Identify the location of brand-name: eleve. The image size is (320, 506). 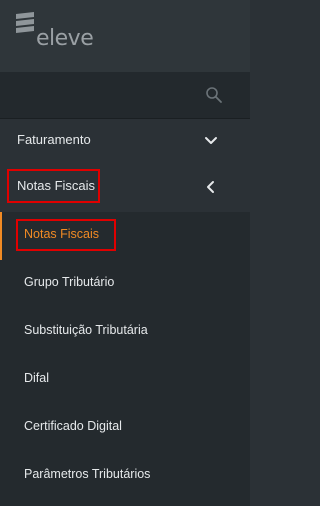
(65, 38).